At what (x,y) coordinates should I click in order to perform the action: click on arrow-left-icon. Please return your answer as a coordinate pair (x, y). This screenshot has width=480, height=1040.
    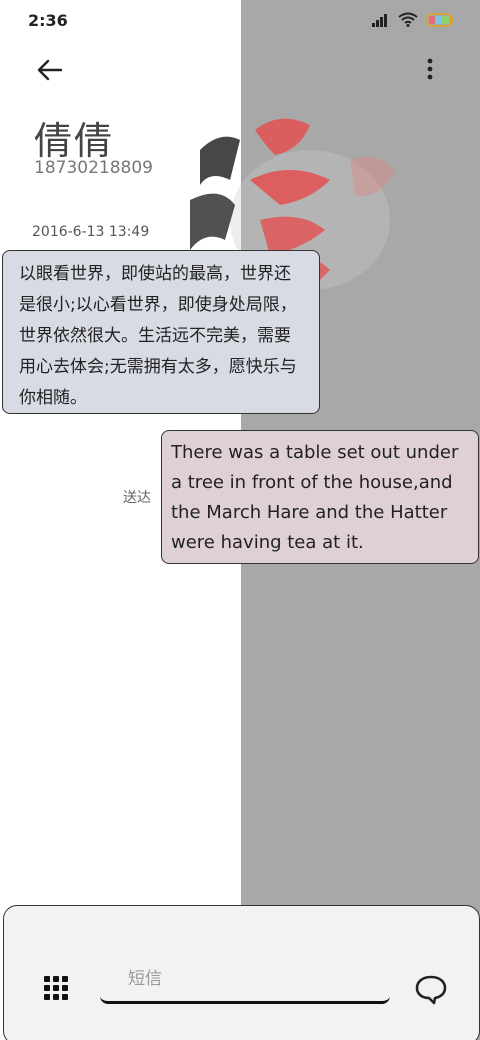
    Looking at the image, I should click on (50, 74).